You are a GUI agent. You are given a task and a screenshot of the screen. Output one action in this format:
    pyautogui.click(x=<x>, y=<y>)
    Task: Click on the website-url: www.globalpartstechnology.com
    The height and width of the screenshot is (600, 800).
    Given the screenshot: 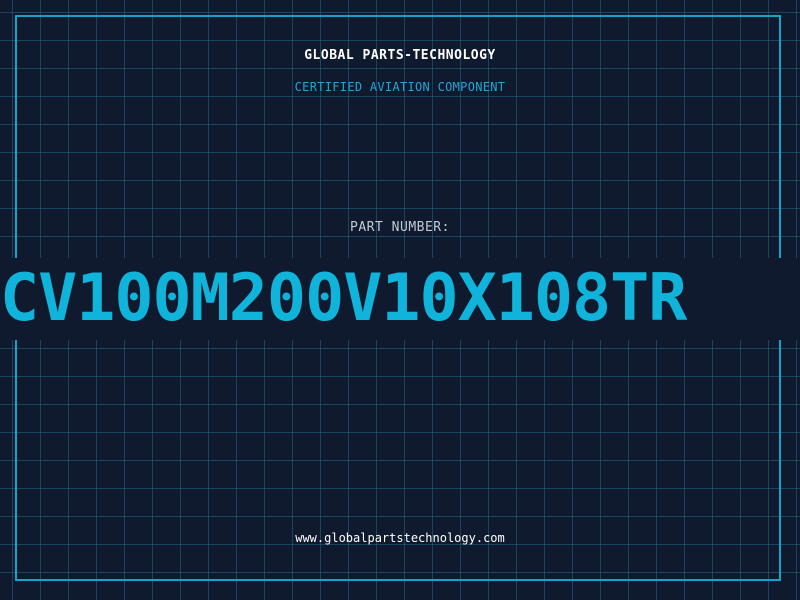 What is the action you would take?
    pyautogui.click(x=400, y=538)
    